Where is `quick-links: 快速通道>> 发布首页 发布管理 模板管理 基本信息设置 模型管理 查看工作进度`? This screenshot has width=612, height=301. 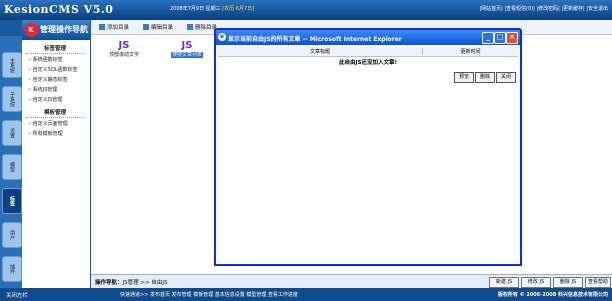 quick-links: 快速通道>> 发布首页 发布管理 模板管理 基本信息设置 模型管理 查看工作进度 is located at coordinates (209, 294).